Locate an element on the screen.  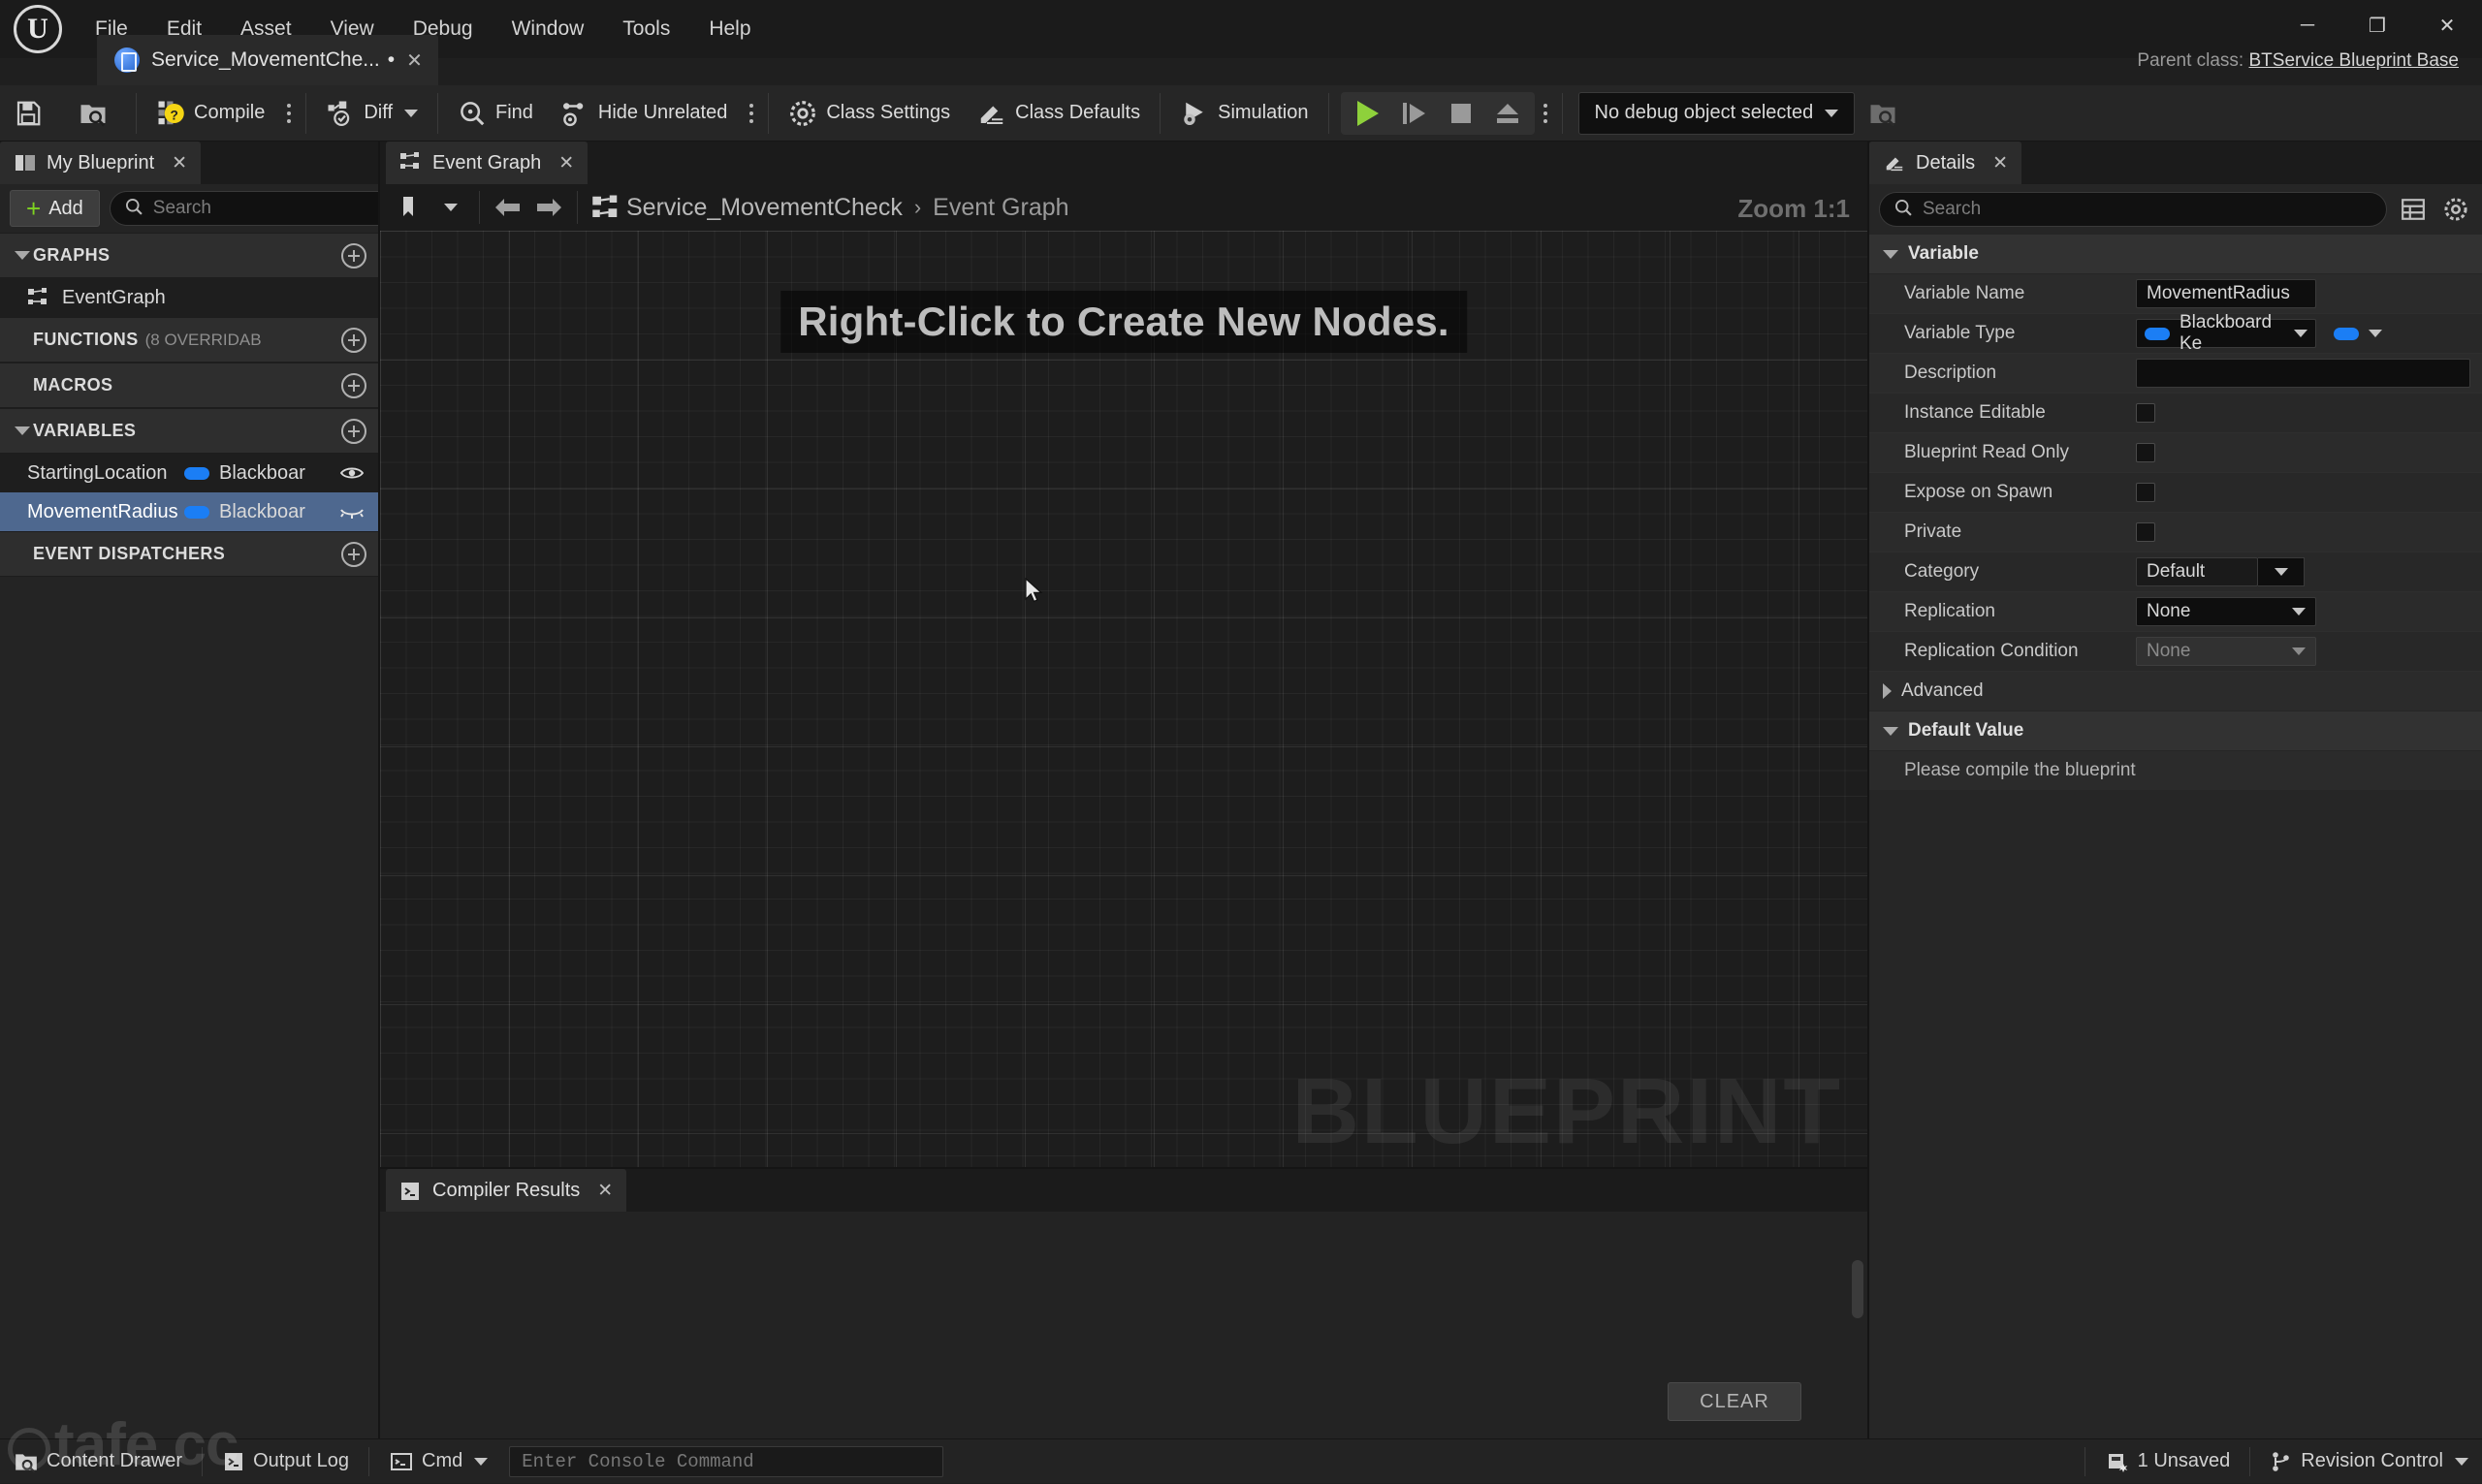
panel-divider-bottom is located at coordinates (1123, 1168).